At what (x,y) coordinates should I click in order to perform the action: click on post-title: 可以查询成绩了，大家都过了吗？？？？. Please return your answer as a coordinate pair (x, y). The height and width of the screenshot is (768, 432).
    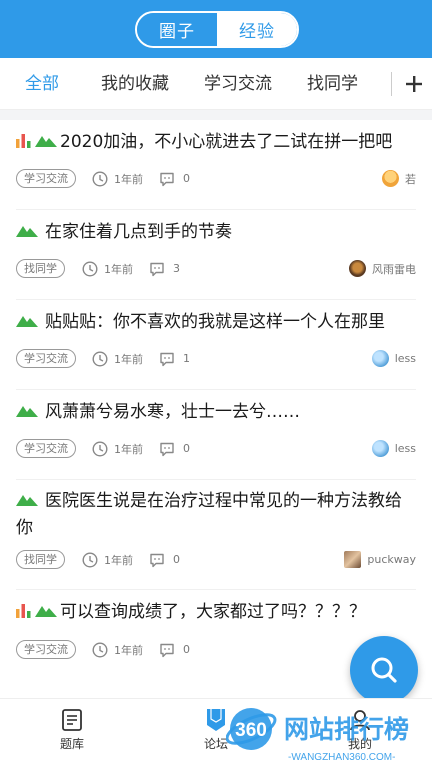
    Looking at the image, I should click on (213, 612).